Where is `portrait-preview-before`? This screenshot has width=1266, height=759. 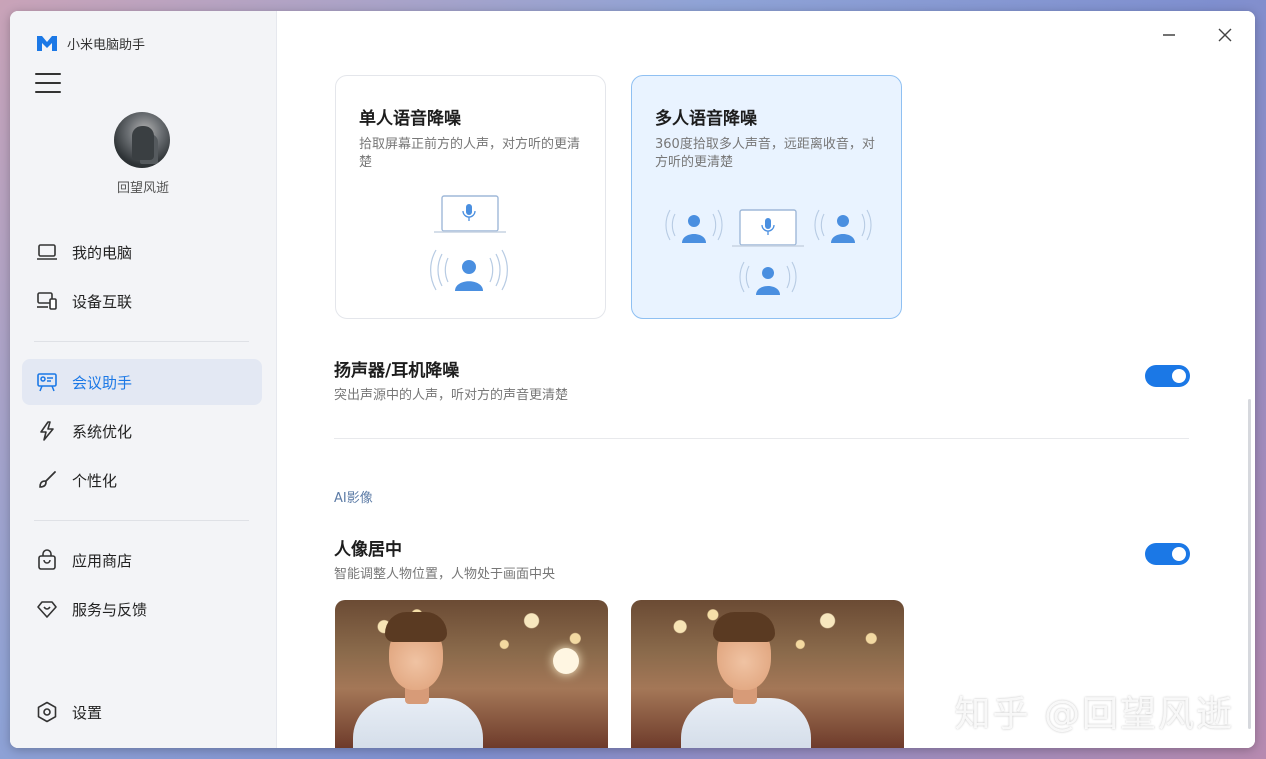
portrait-preview-before is located at coordinates (471, 674).